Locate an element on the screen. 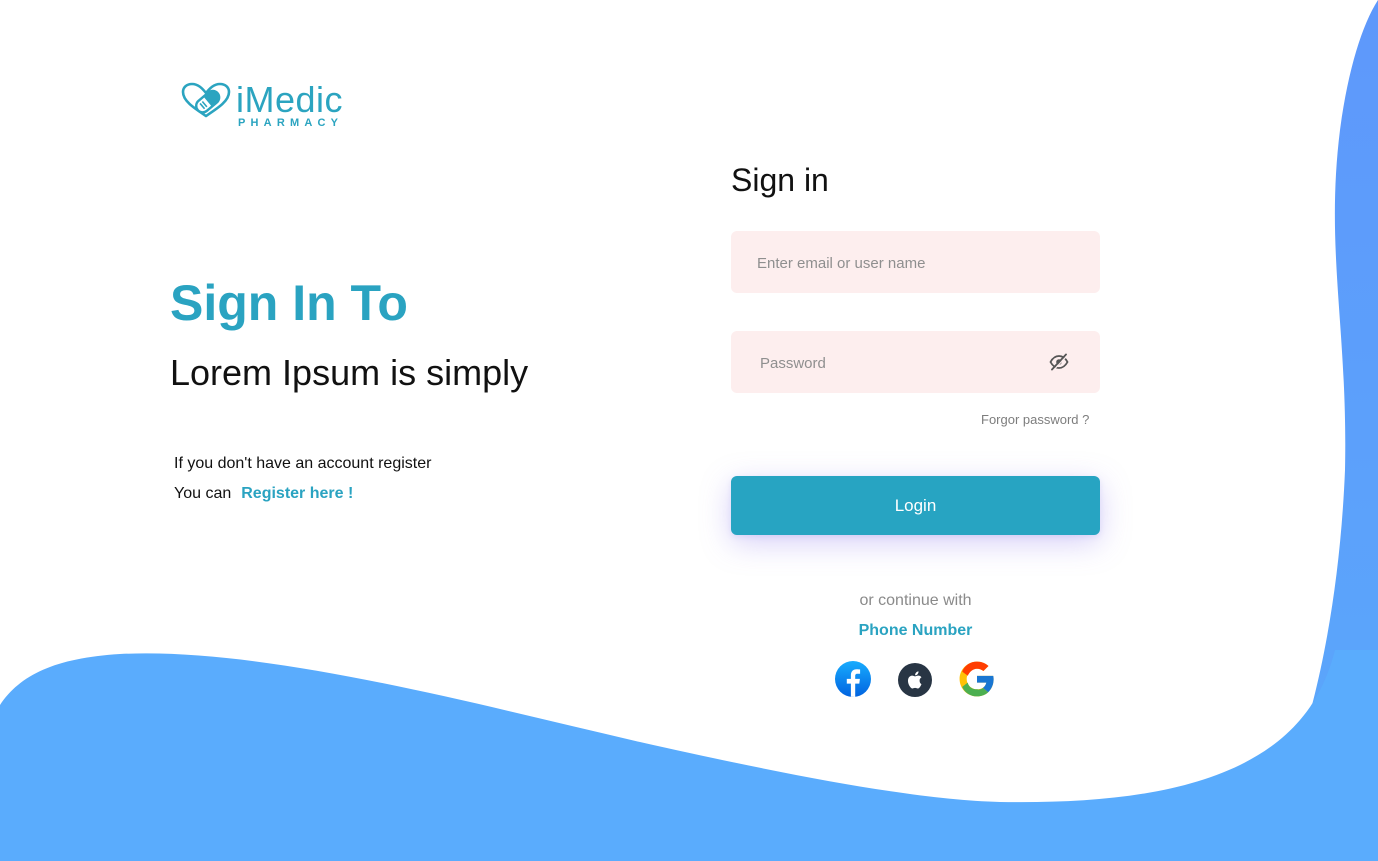  facebook-icon is located at coordinates (853, 679).